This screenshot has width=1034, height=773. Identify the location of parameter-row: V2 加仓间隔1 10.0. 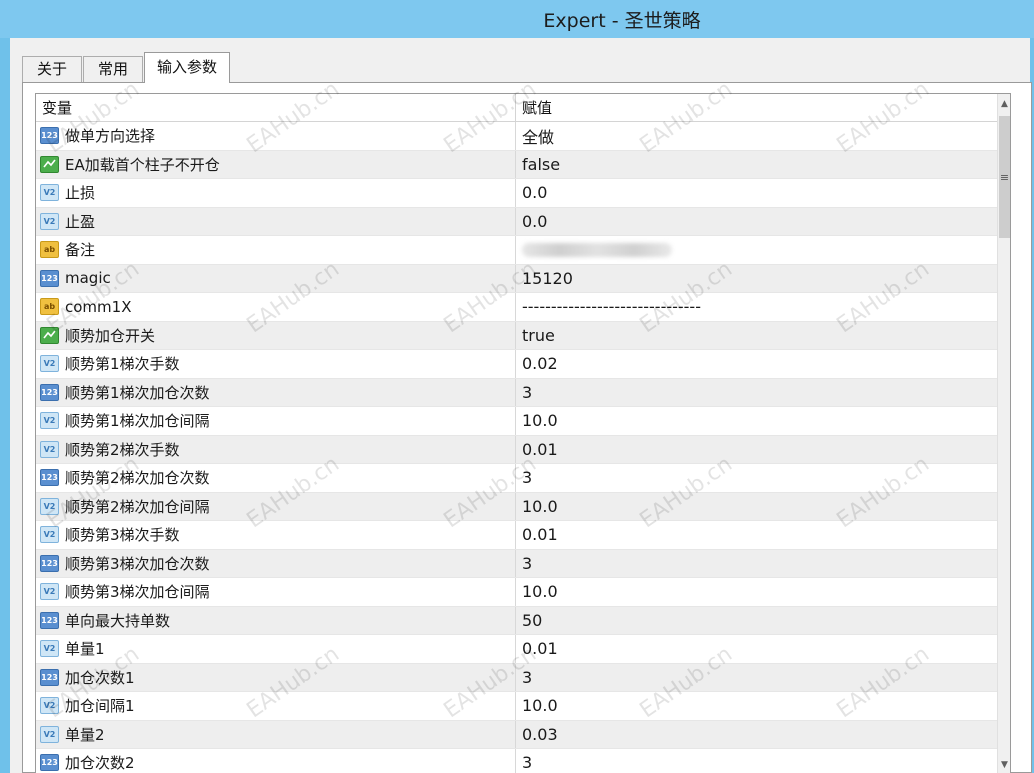
(517, 706).